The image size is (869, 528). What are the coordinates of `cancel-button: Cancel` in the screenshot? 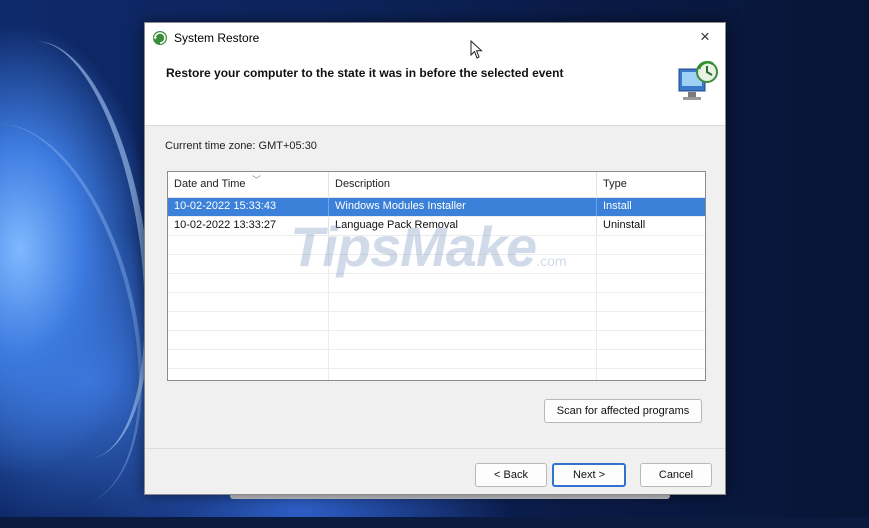 It's located at (676, 475).